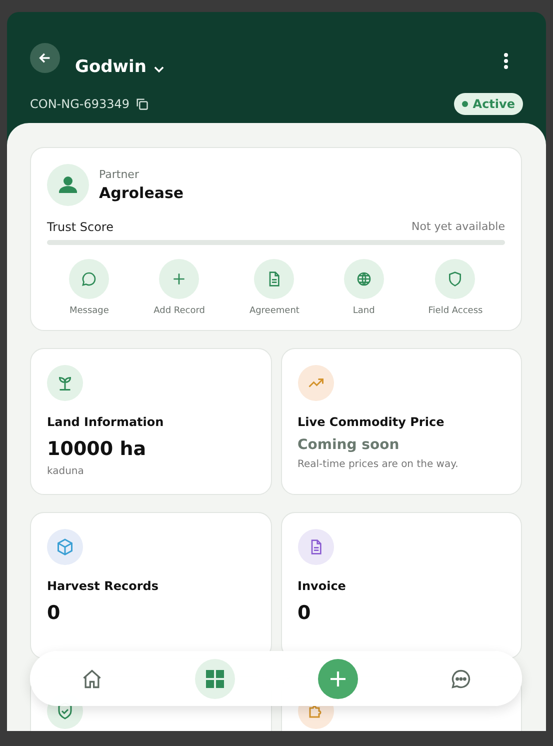  I want to click on trust-score-value: Not yet available, so click(458, 227).